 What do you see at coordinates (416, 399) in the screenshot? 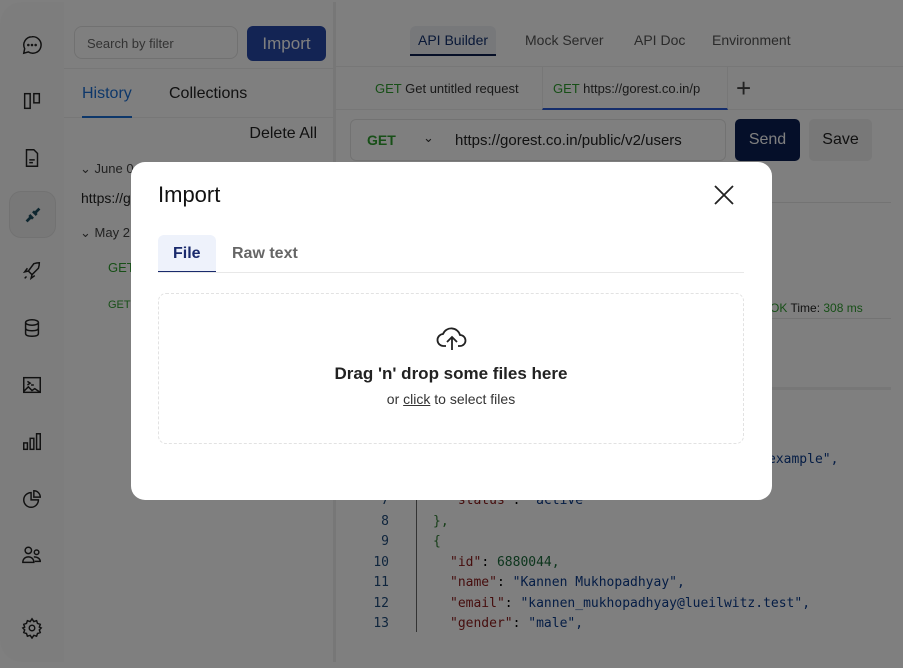
I see `click-to-select-link: click` at bounding box center [416, 399].